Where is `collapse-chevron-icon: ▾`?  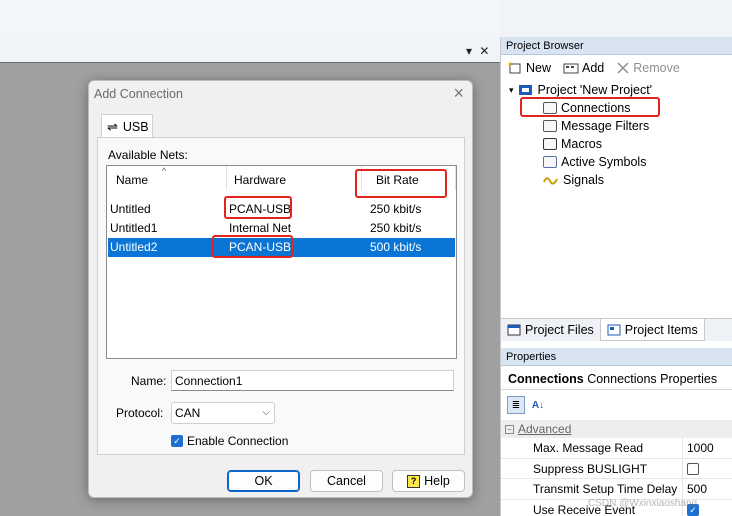 collapse-chevron-icon: ▾ is located at coordinates (511, 90).